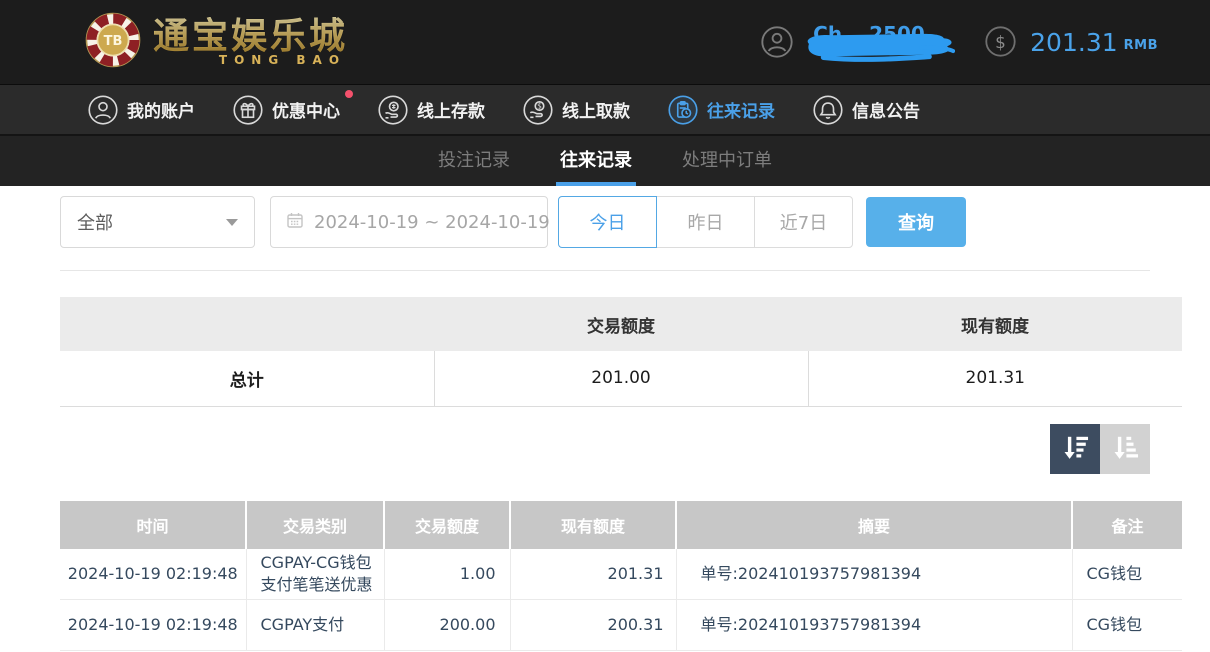  What do you see at coordinates (447, 524) in the screenshot?
I see `header-trade-amount: 交易额度` at bounding box center [447, 524].